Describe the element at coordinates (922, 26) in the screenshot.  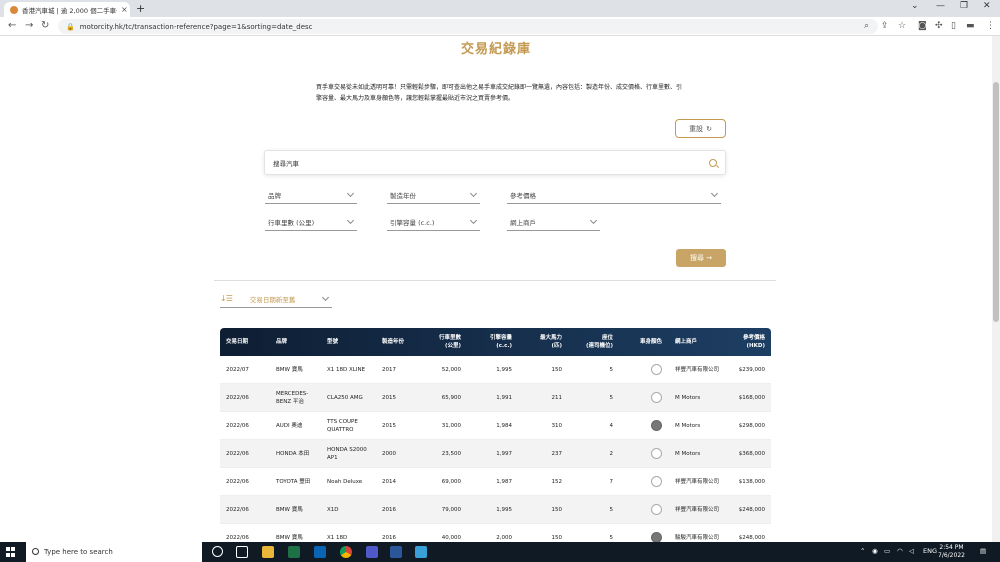
I see `camera-icon: ◙` at that location.